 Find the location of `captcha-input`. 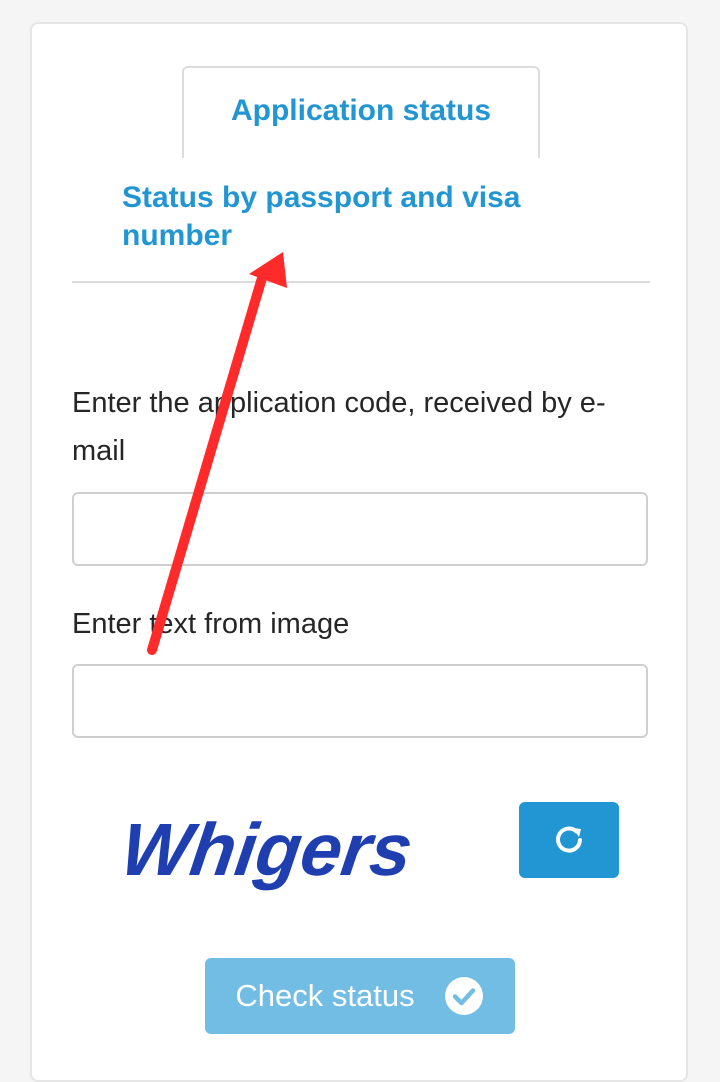

captcha-input is located at coordinates (360, 701).